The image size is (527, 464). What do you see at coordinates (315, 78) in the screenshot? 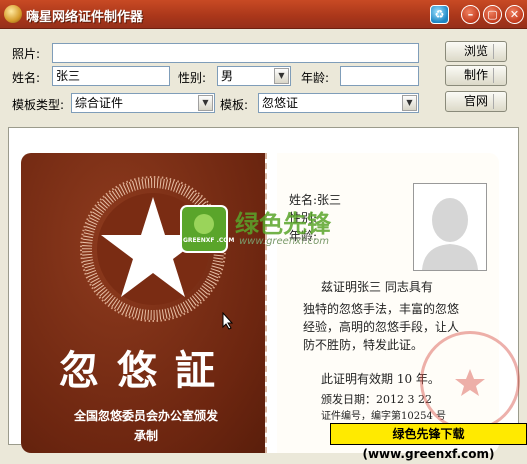
I see `age-label: 年龄:` at bounding box center [315, 78].